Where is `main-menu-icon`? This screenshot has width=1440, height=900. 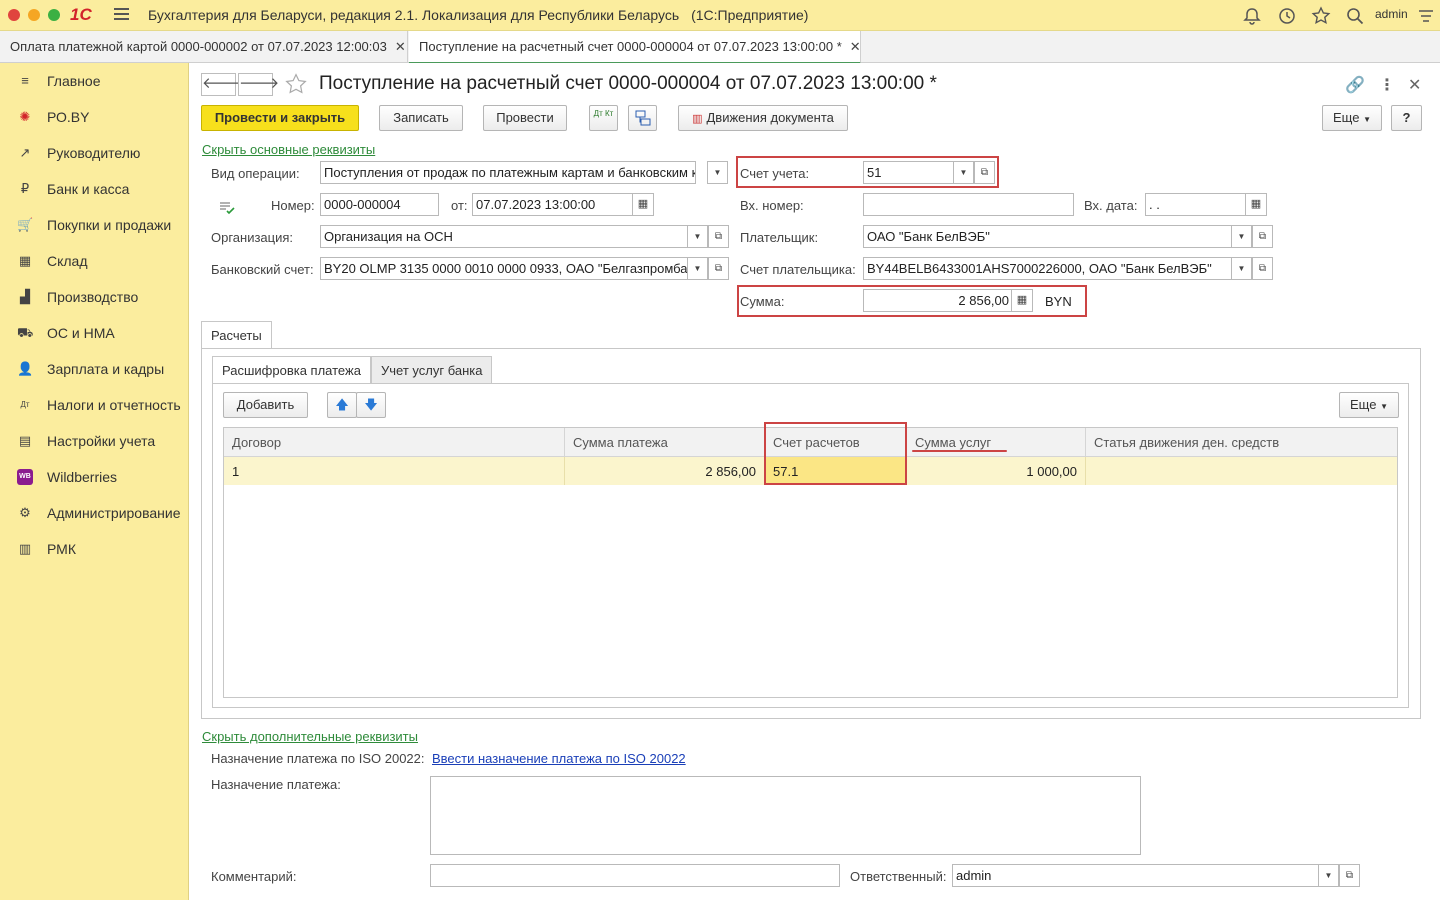 main-menu-icon is located at coordinates (121, 14).